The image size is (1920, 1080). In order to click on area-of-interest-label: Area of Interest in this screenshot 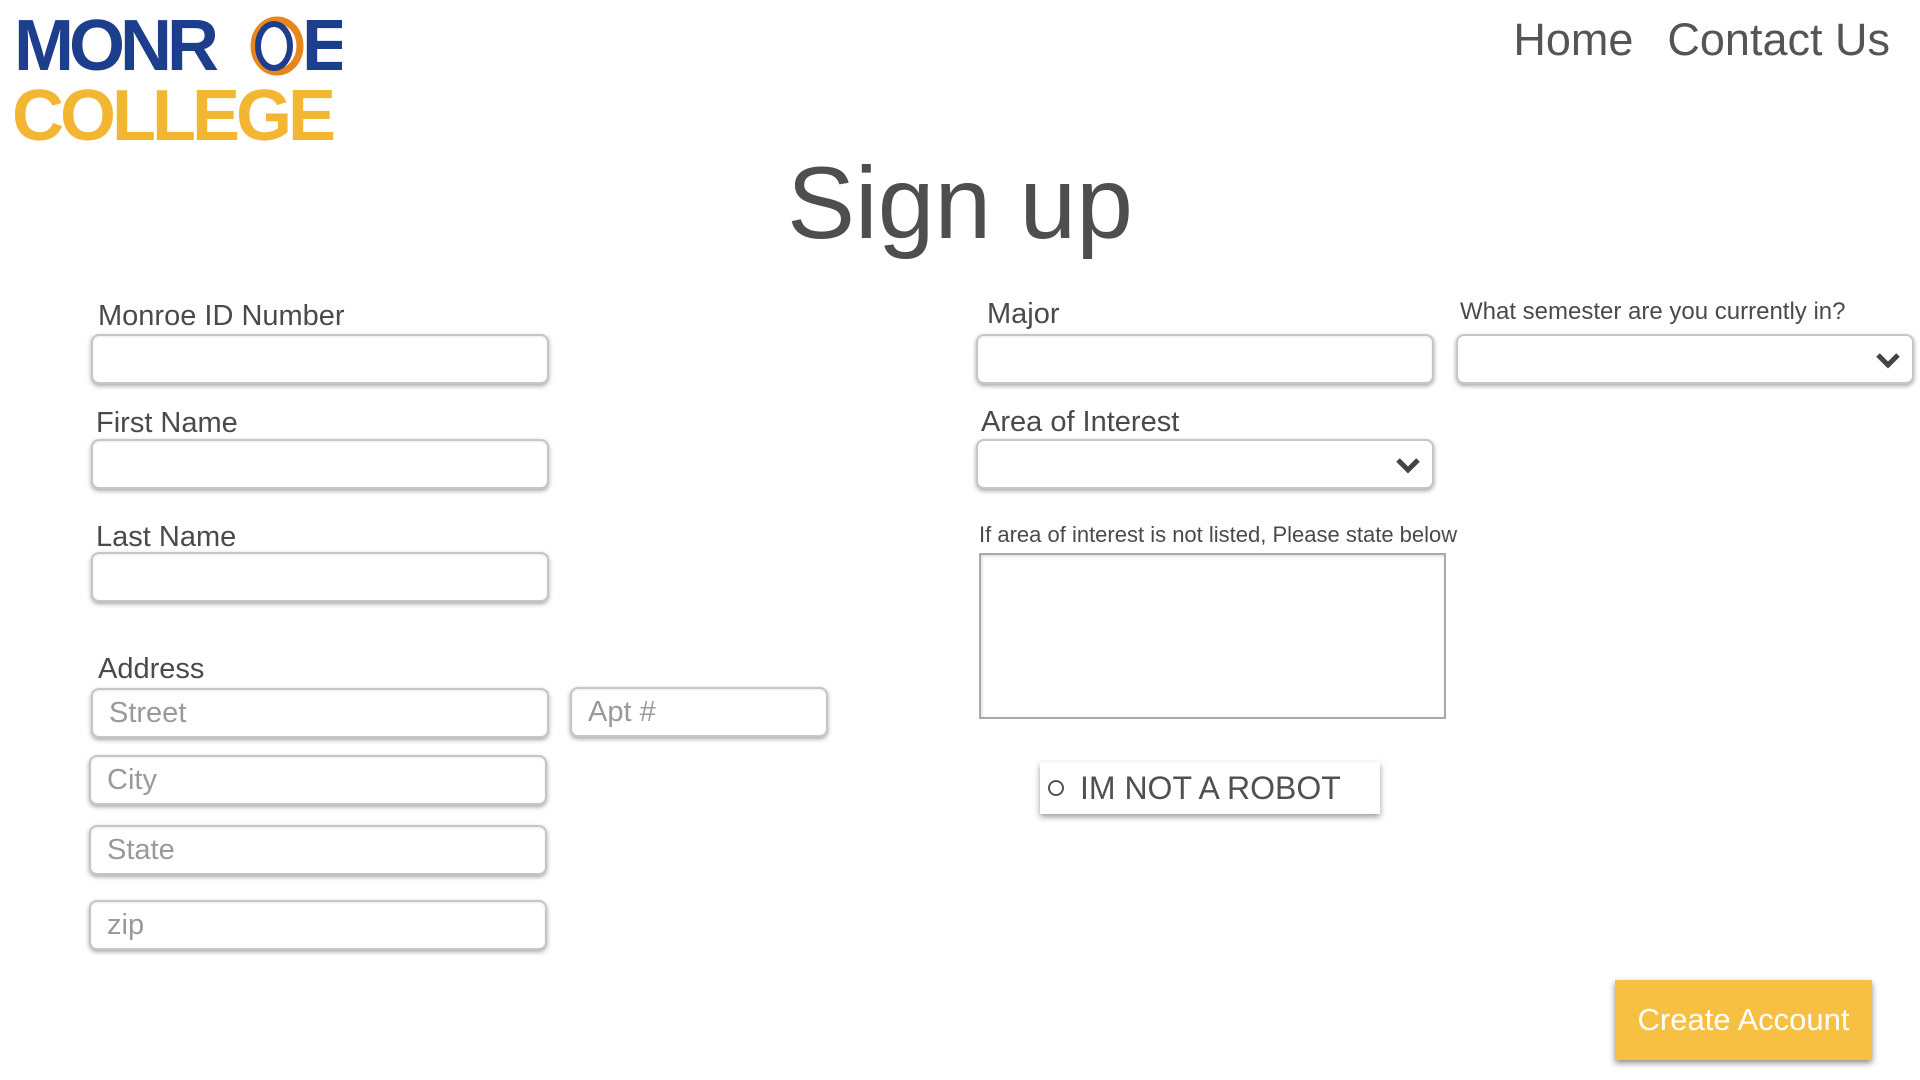, I will do `click(1080, 422)`.